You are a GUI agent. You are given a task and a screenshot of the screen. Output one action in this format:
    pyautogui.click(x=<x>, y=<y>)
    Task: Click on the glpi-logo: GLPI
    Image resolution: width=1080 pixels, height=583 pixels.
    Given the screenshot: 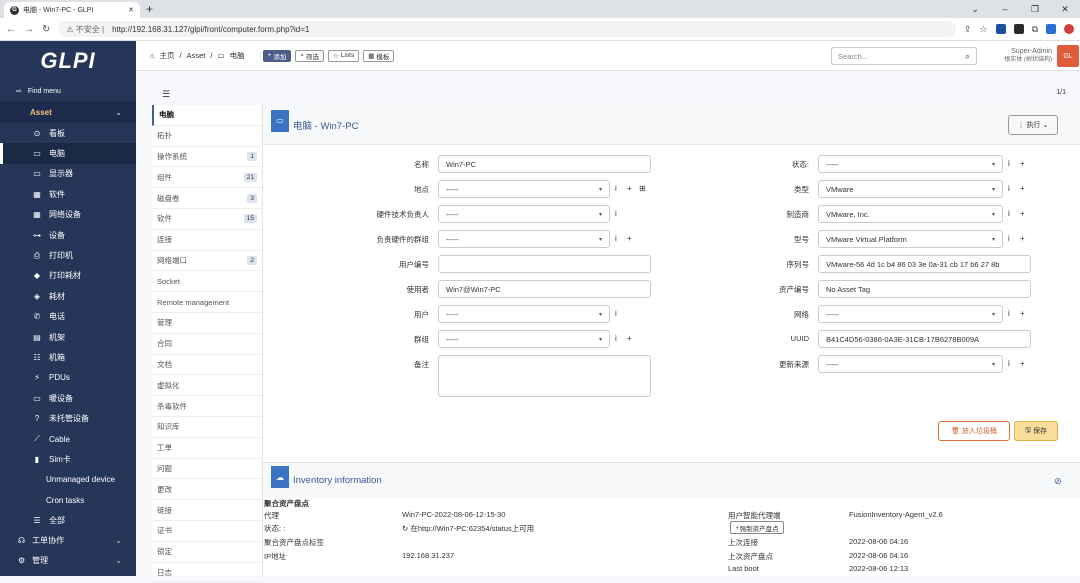 What is the action you would take?
    pyautogui.click(x=68, y=61)
    